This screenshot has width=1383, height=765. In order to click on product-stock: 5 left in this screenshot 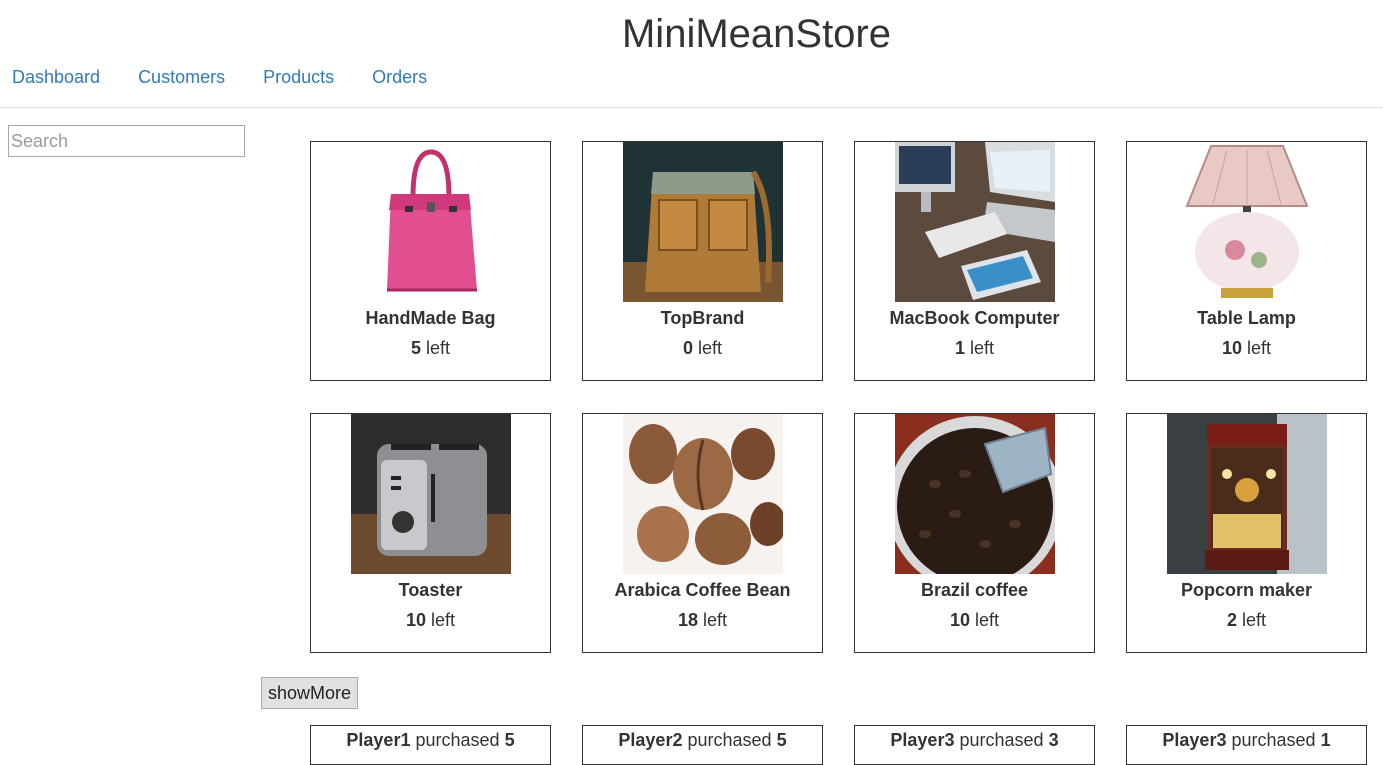, I will do `click(430, 348)`.